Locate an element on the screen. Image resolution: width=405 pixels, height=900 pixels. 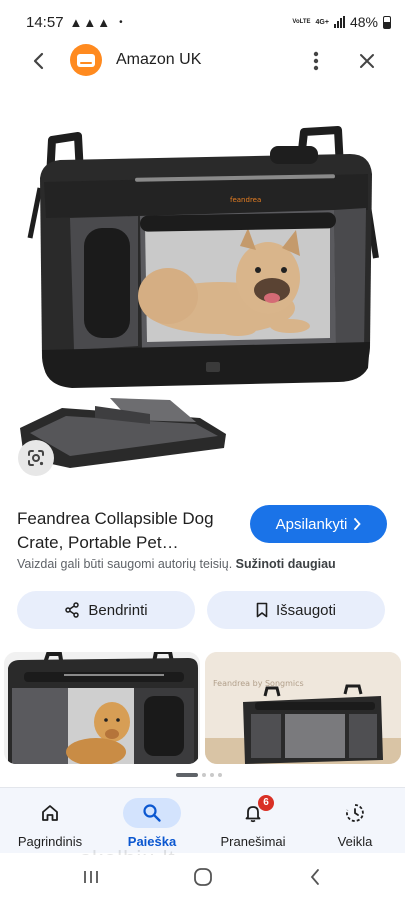
lens-icon is located at coordinates (36, 458).